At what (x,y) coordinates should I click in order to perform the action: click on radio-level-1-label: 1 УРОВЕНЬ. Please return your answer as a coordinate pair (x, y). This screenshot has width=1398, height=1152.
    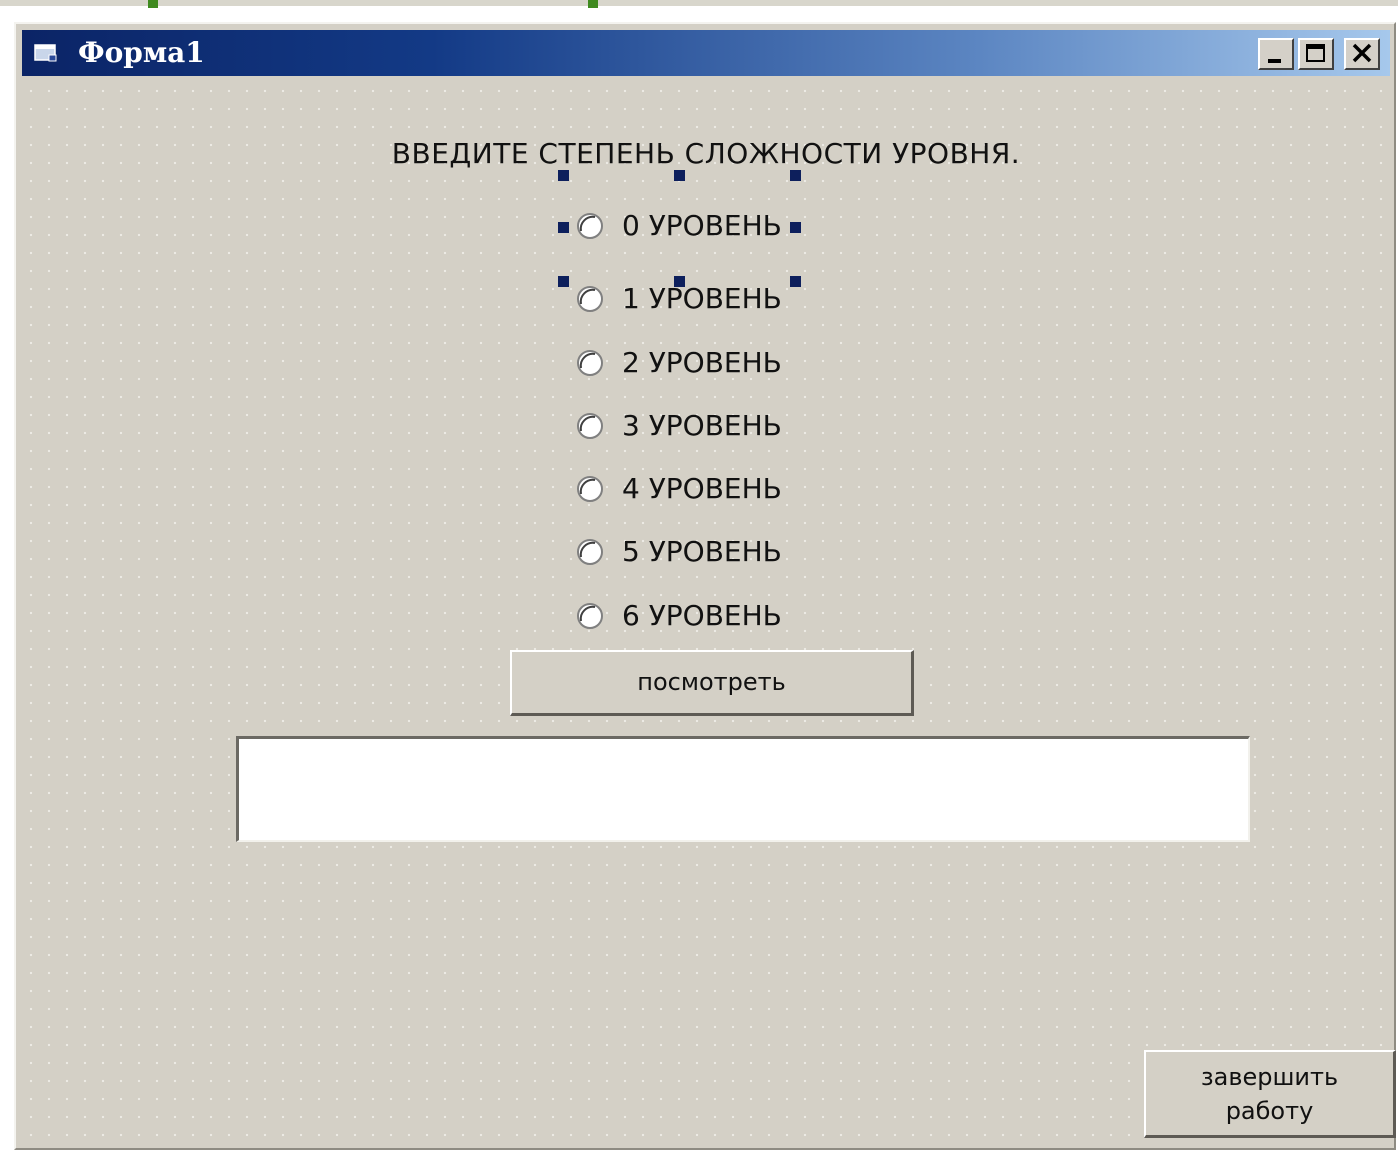
    Looking at the image, I should click on (702, 298).